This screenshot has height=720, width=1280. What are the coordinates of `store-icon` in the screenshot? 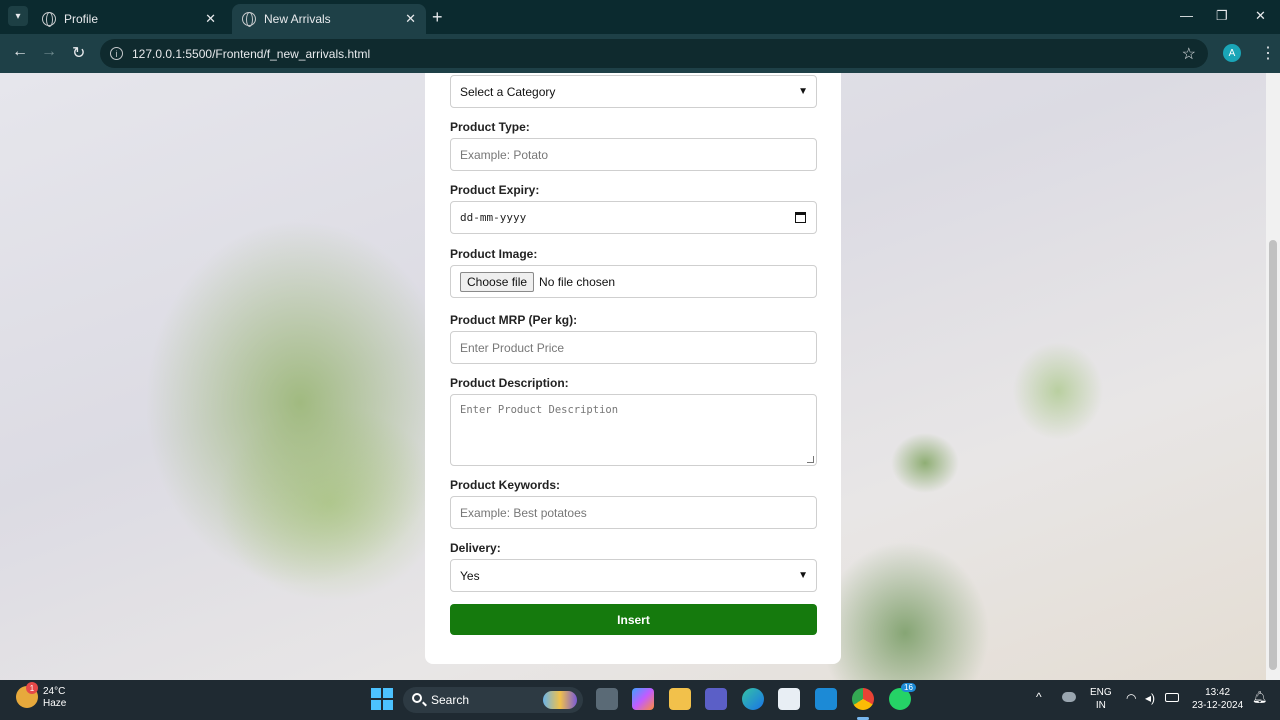 It's located at (789, 699).